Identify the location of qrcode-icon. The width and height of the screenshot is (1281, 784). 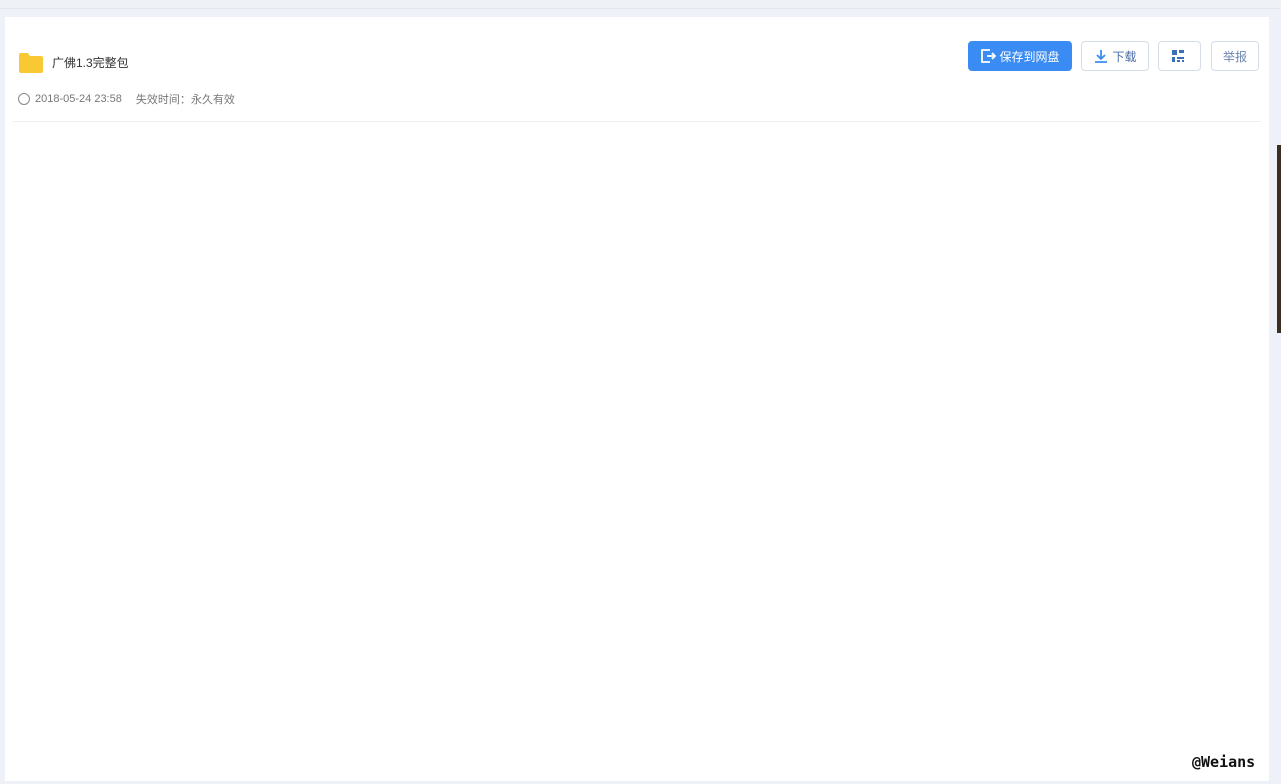
(1178, 56).